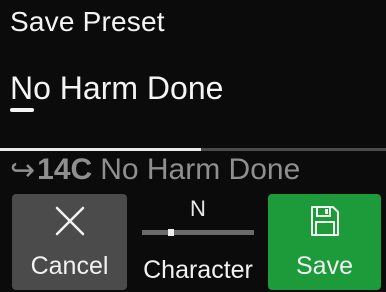 This screenshot has height=292, width=386. What do you see at coordinates (70, 221) in the screenshot?
I see `close-icon` at bounding box center [70, 221].